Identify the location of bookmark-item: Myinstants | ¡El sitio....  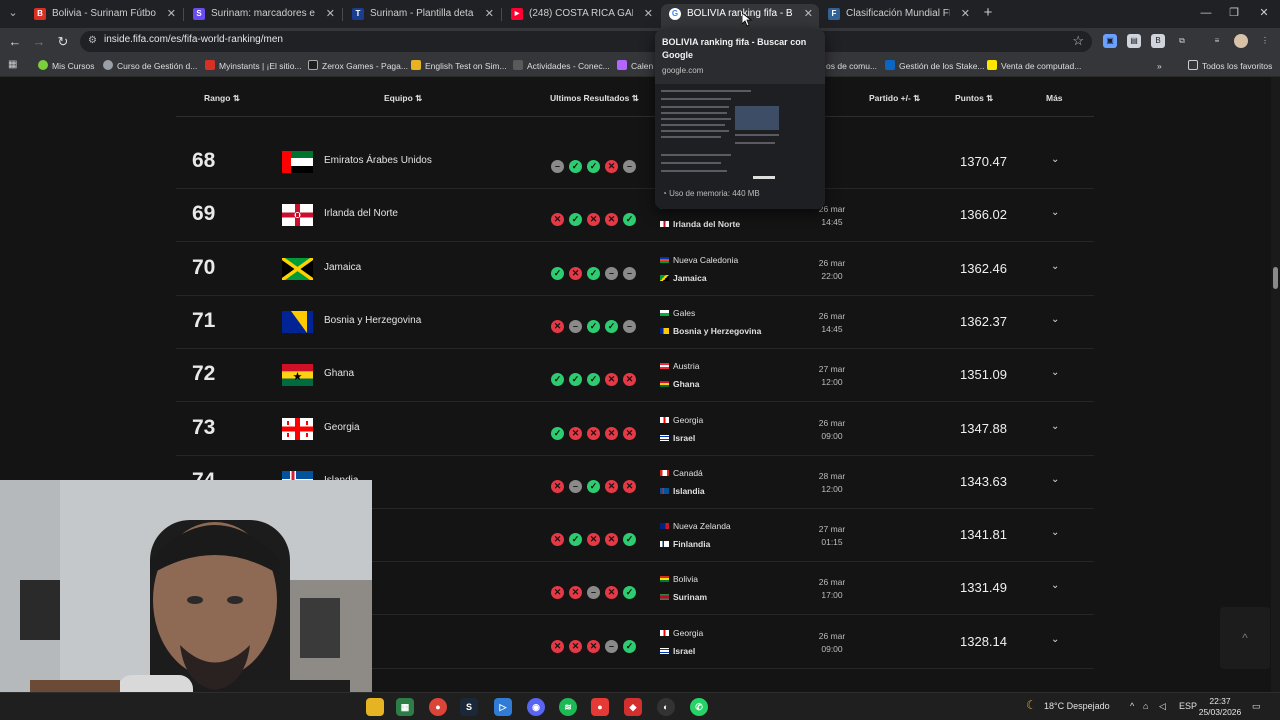
(253, 66).